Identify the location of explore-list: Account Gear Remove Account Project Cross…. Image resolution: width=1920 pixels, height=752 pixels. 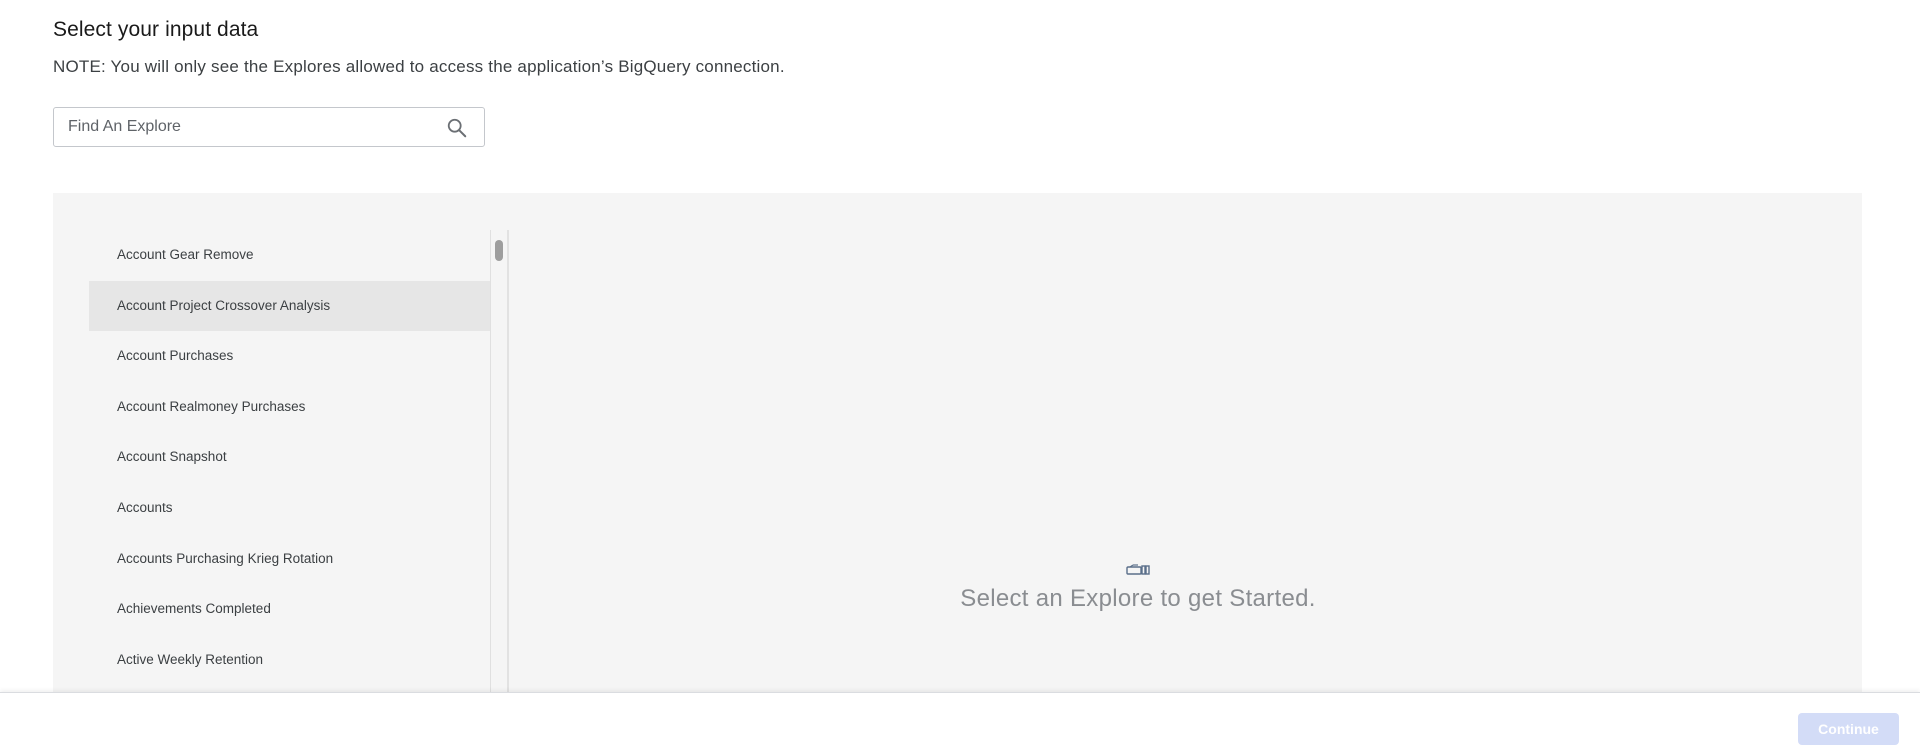
(289, 480).